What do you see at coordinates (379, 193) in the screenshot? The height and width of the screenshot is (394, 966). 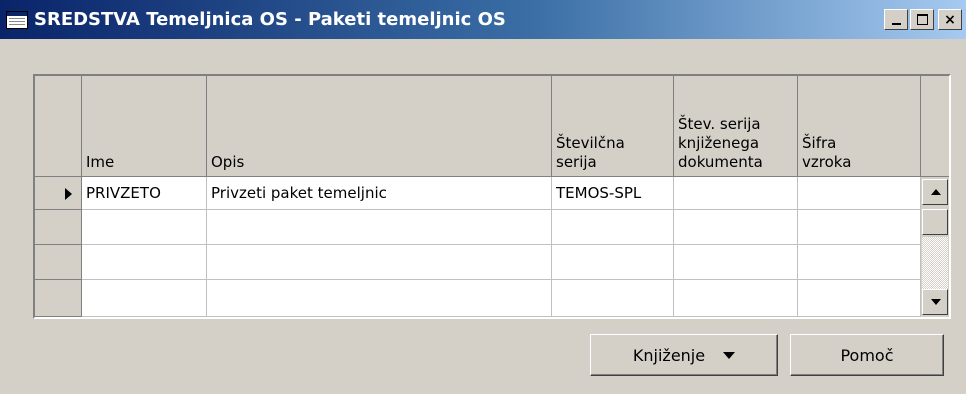 I see `cell-opis: Privzeti paket temeljnic` at bounding box center [379, 193].